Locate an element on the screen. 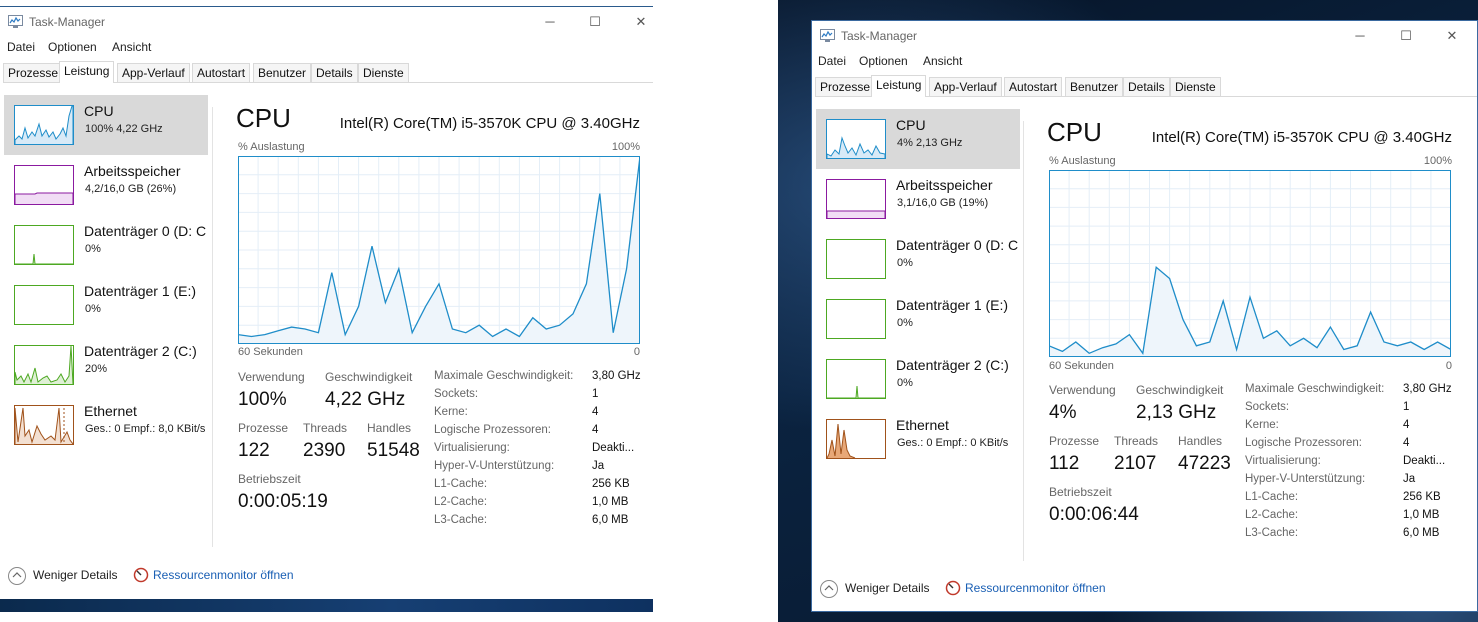  usage-label: Verwendung is located at coordinates (271, 377).